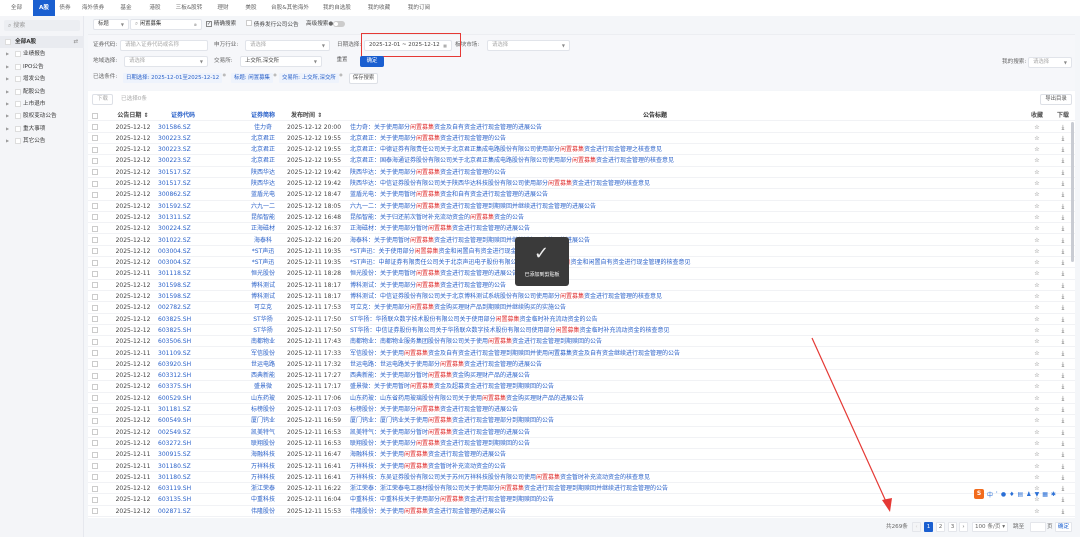  I want to click on security-code-link: 603920.SH, so click(183, 364).